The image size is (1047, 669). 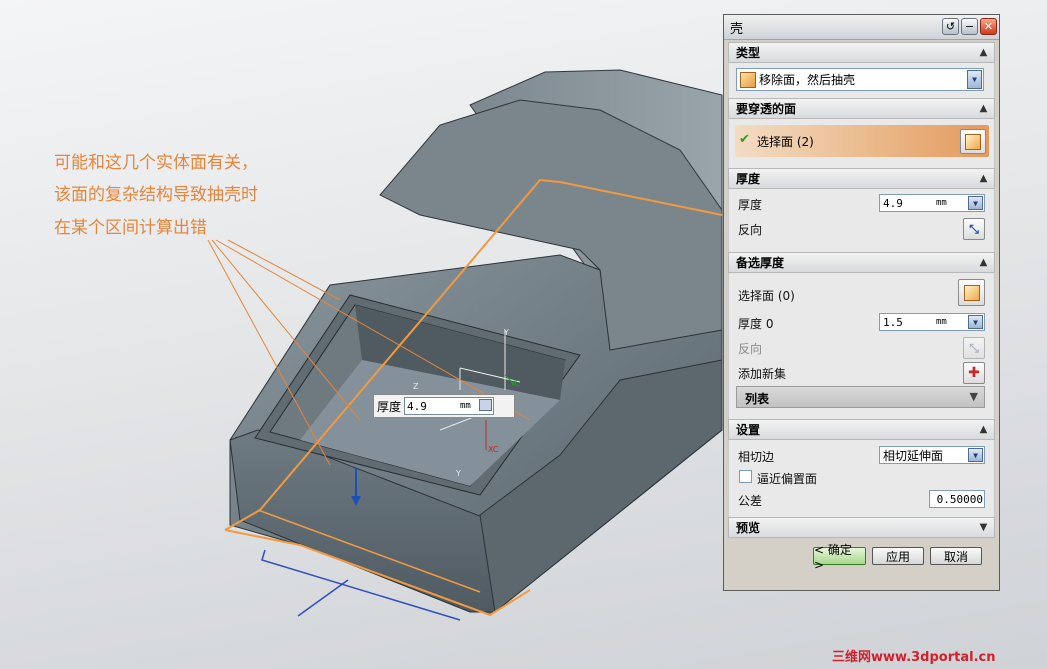 What do you see at coordinates (458, 473) in the screenshot?
I see `axis-label-y2: Y` at bounding box center [458, 473].